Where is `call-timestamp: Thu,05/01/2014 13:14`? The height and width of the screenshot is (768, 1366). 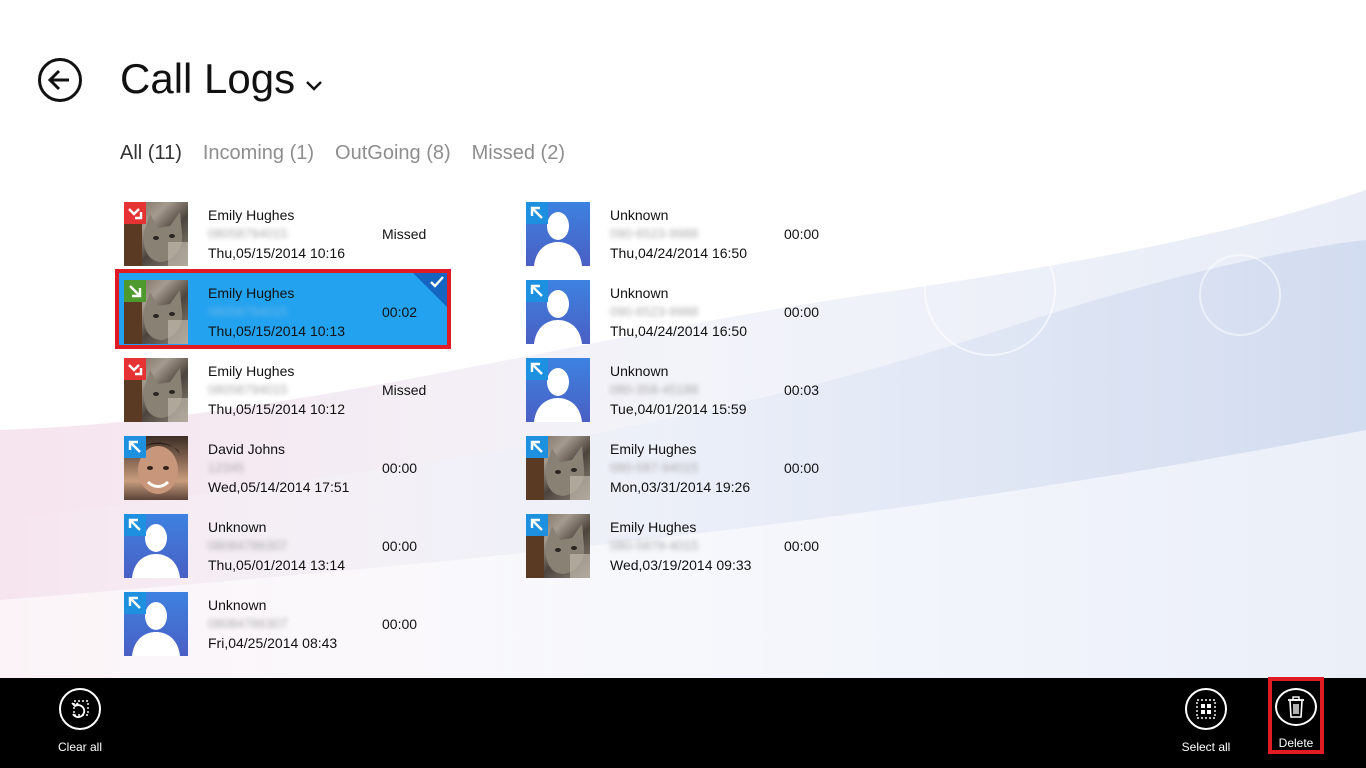 call-timestamp: Thu,05/01/2014 13:14 is located at coordinates (277, 565).